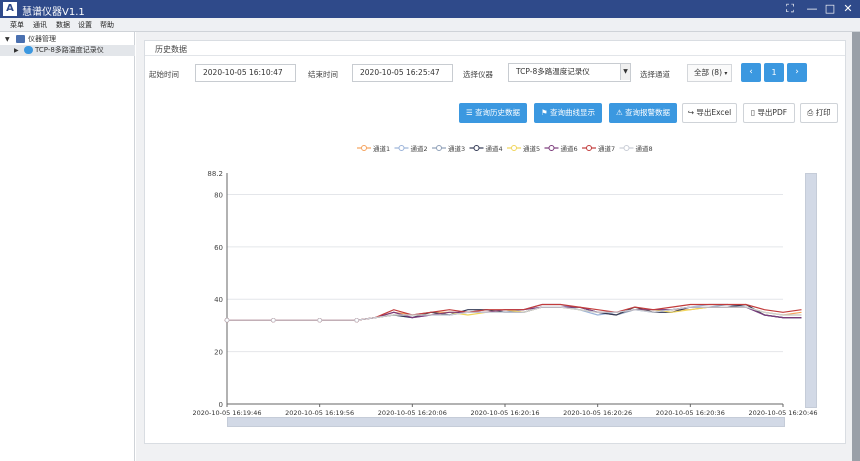 The width and height of the screenshot is (860, 461). Describe the element at coordinates (218, 300) in the screenshot. I see `y-tick-label: 40` at that location.